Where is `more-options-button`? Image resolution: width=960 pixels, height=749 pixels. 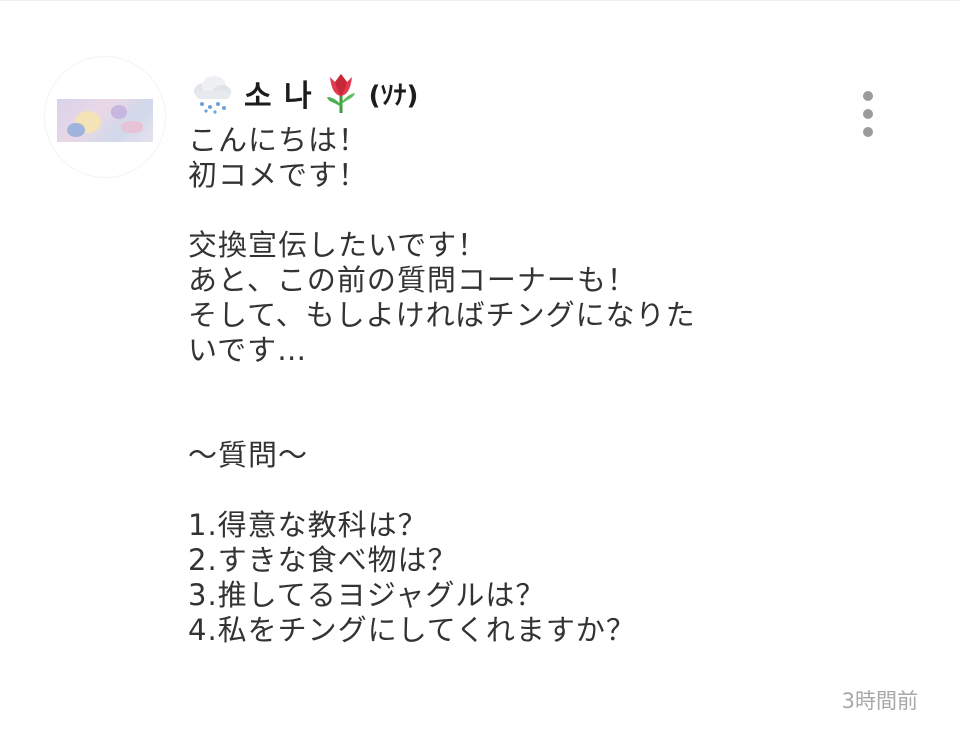 more-options-button is located at coordinates (868, 114).